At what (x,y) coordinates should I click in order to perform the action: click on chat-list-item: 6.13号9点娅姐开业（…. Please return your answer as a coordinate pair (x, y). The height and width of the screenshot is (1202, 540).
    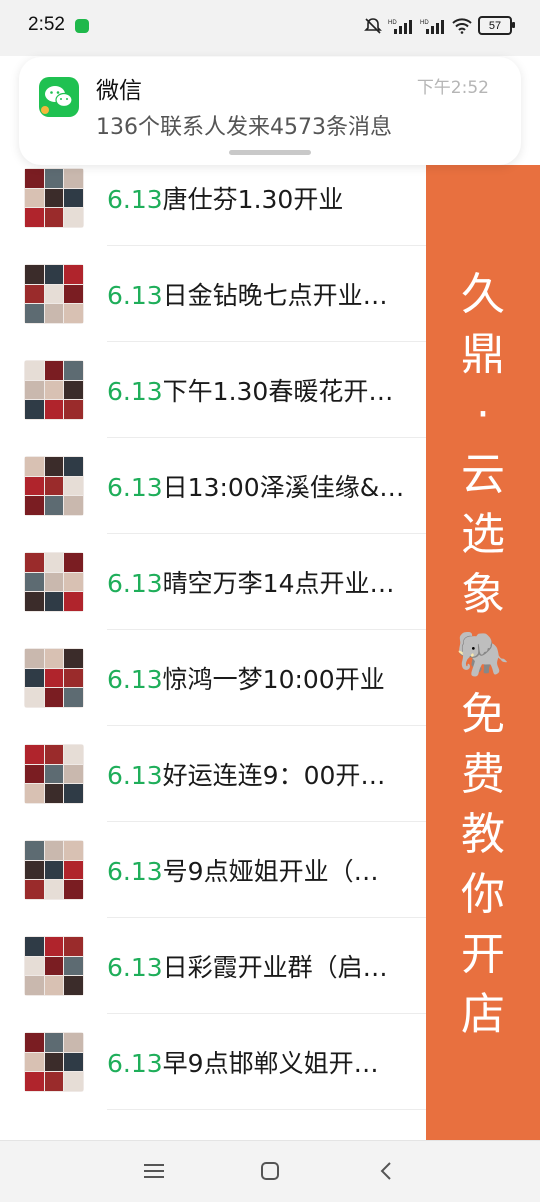
    Looking at the image, I should click on (213, 870).